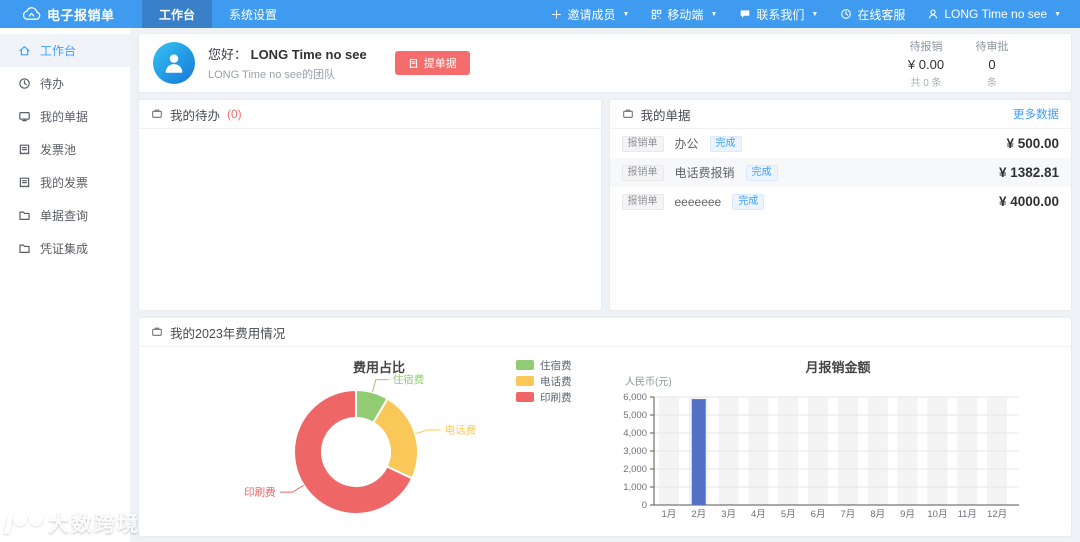  Describe the element at coordinates (432, 63) in the screenshot. I see `submit-document-button: 提单据` at that location.